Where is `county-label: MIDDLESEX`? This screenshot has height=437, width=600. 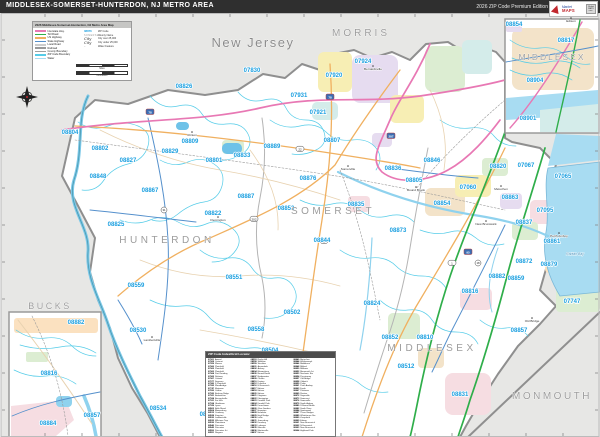 county-label: MIDDLESEX is located at coordinates (551, 57).